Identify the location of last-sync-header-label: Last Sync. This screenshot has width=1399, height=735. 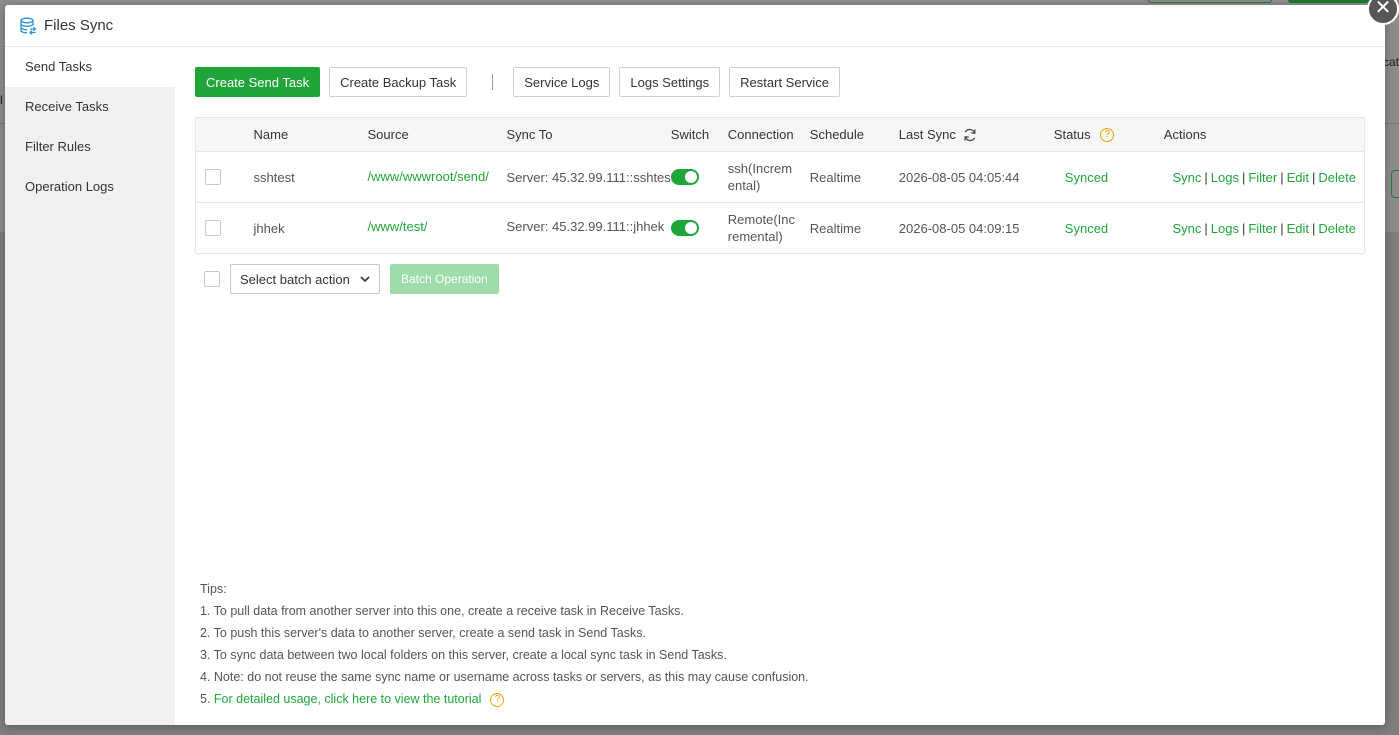
(927, 134).